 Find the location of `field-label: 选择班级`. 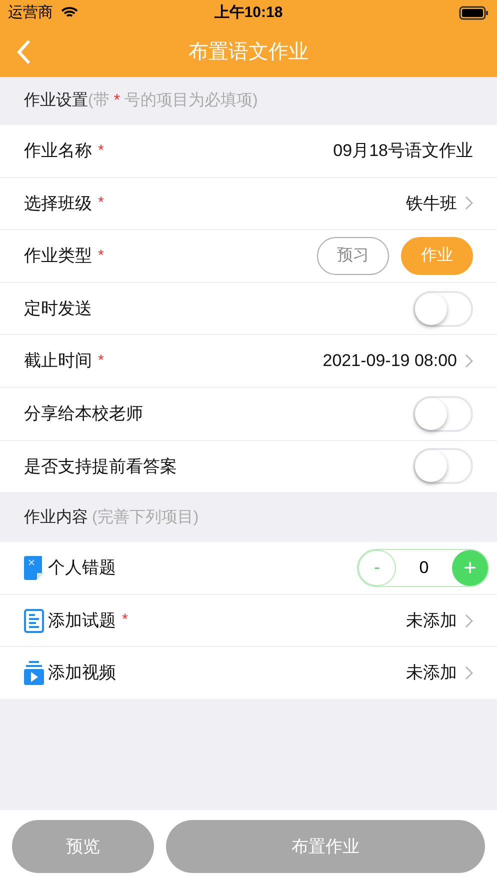

field-label: 选择班级 is located at coordinates (58, 203).